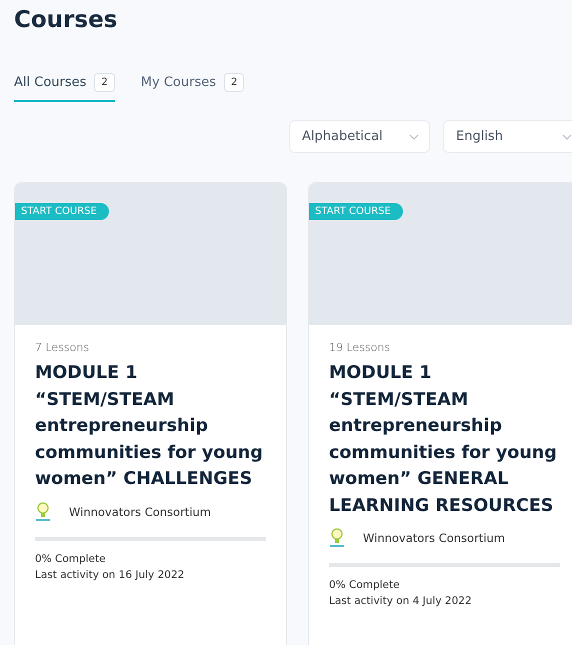  What do you see at coordinates (150, 426) in the screenshot?
I see `course-title: MODULE 1 “STEM/STEAM entrepreneurship communities for young women” CHALLENGES` at bounding box center [150, 426].